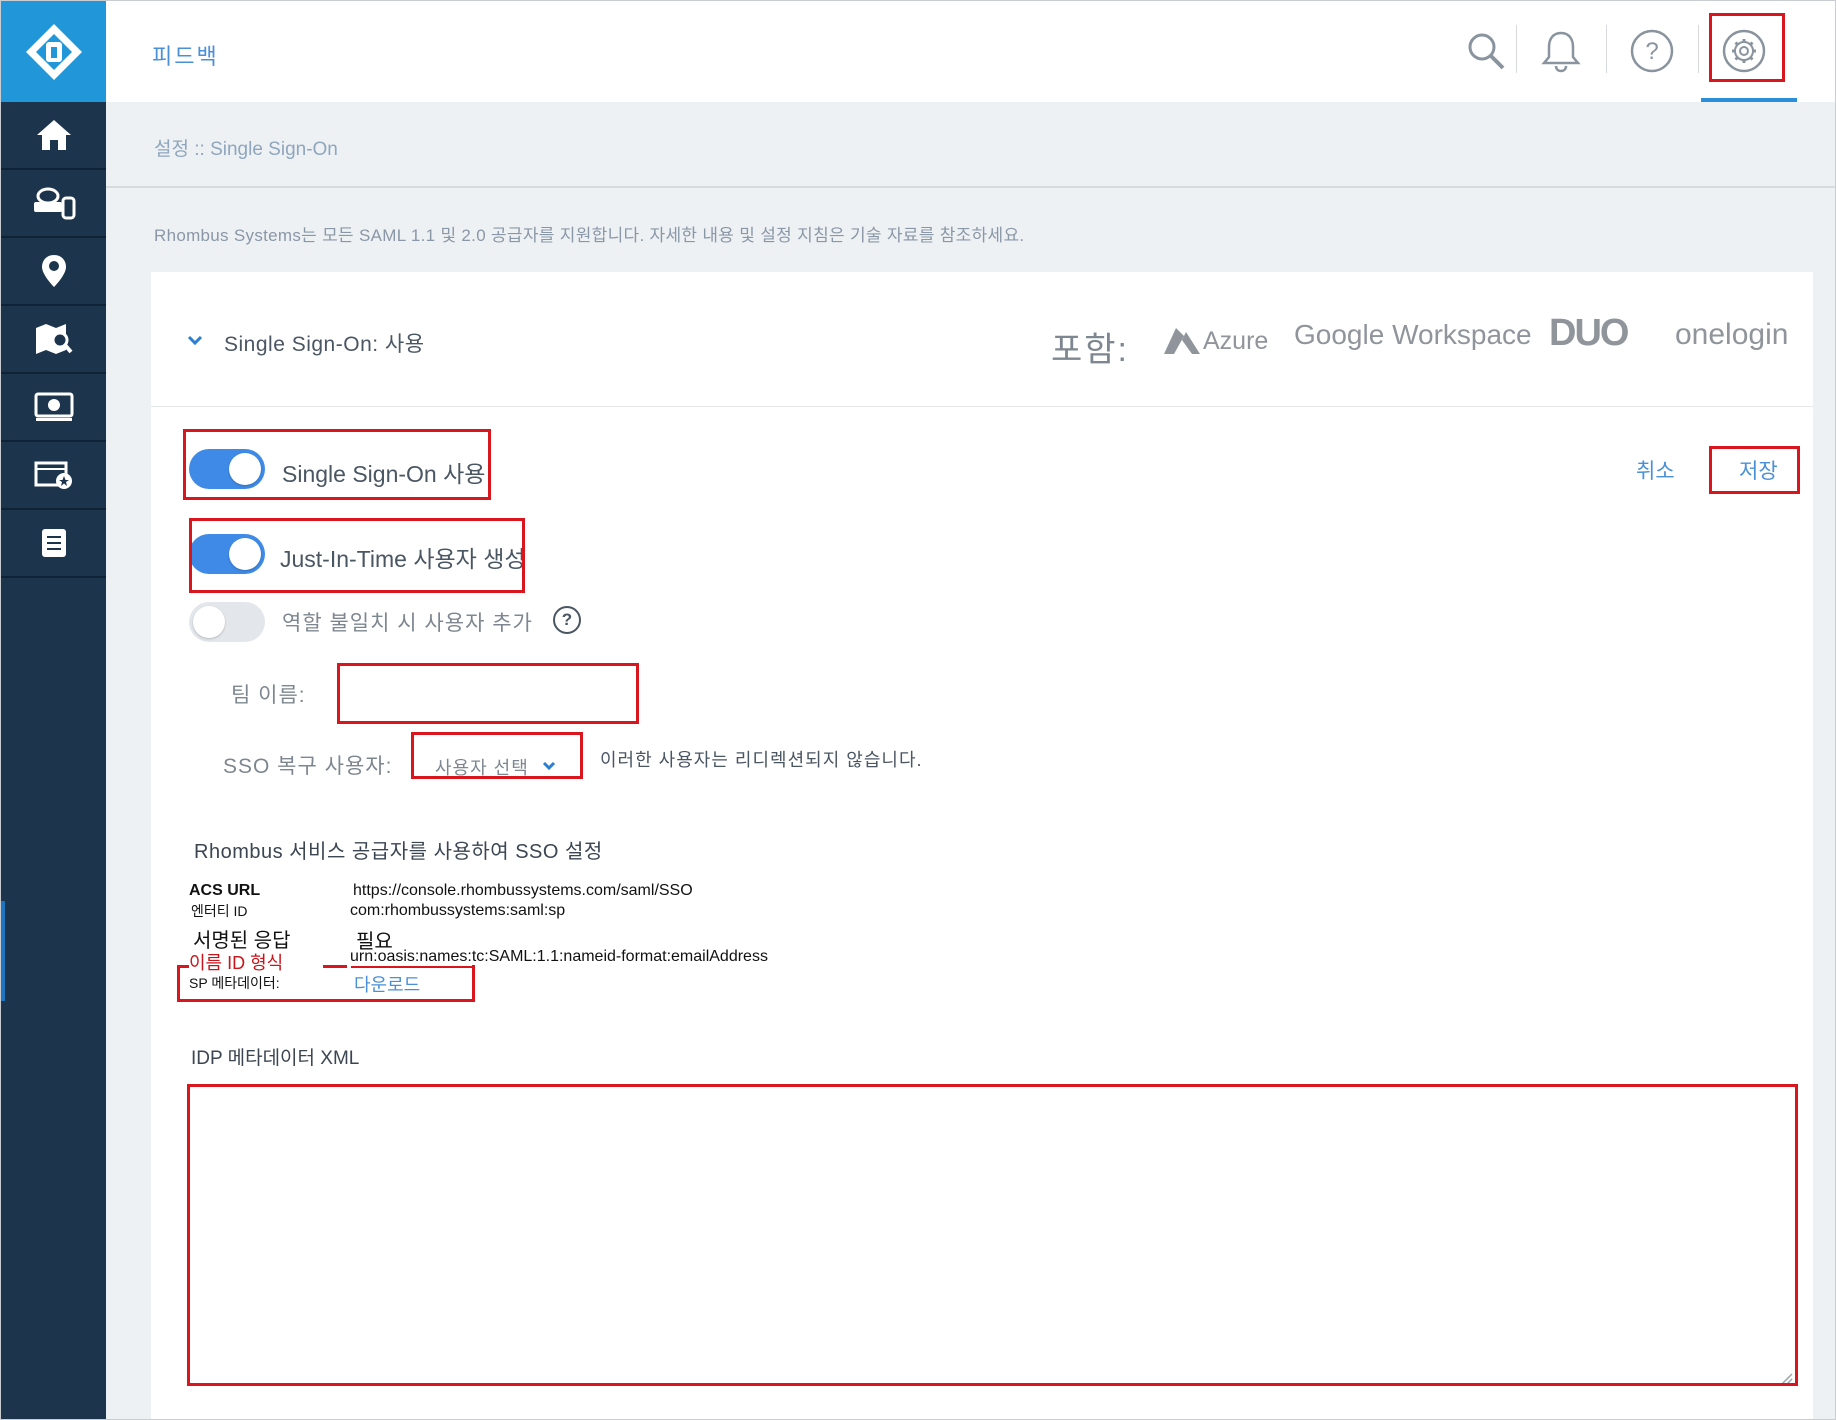  What do you see at coordinates (324, 344) in the screenshot?
I see `sso-status-title: Single Sign-On: 사용` at bounding box center [324, 344].